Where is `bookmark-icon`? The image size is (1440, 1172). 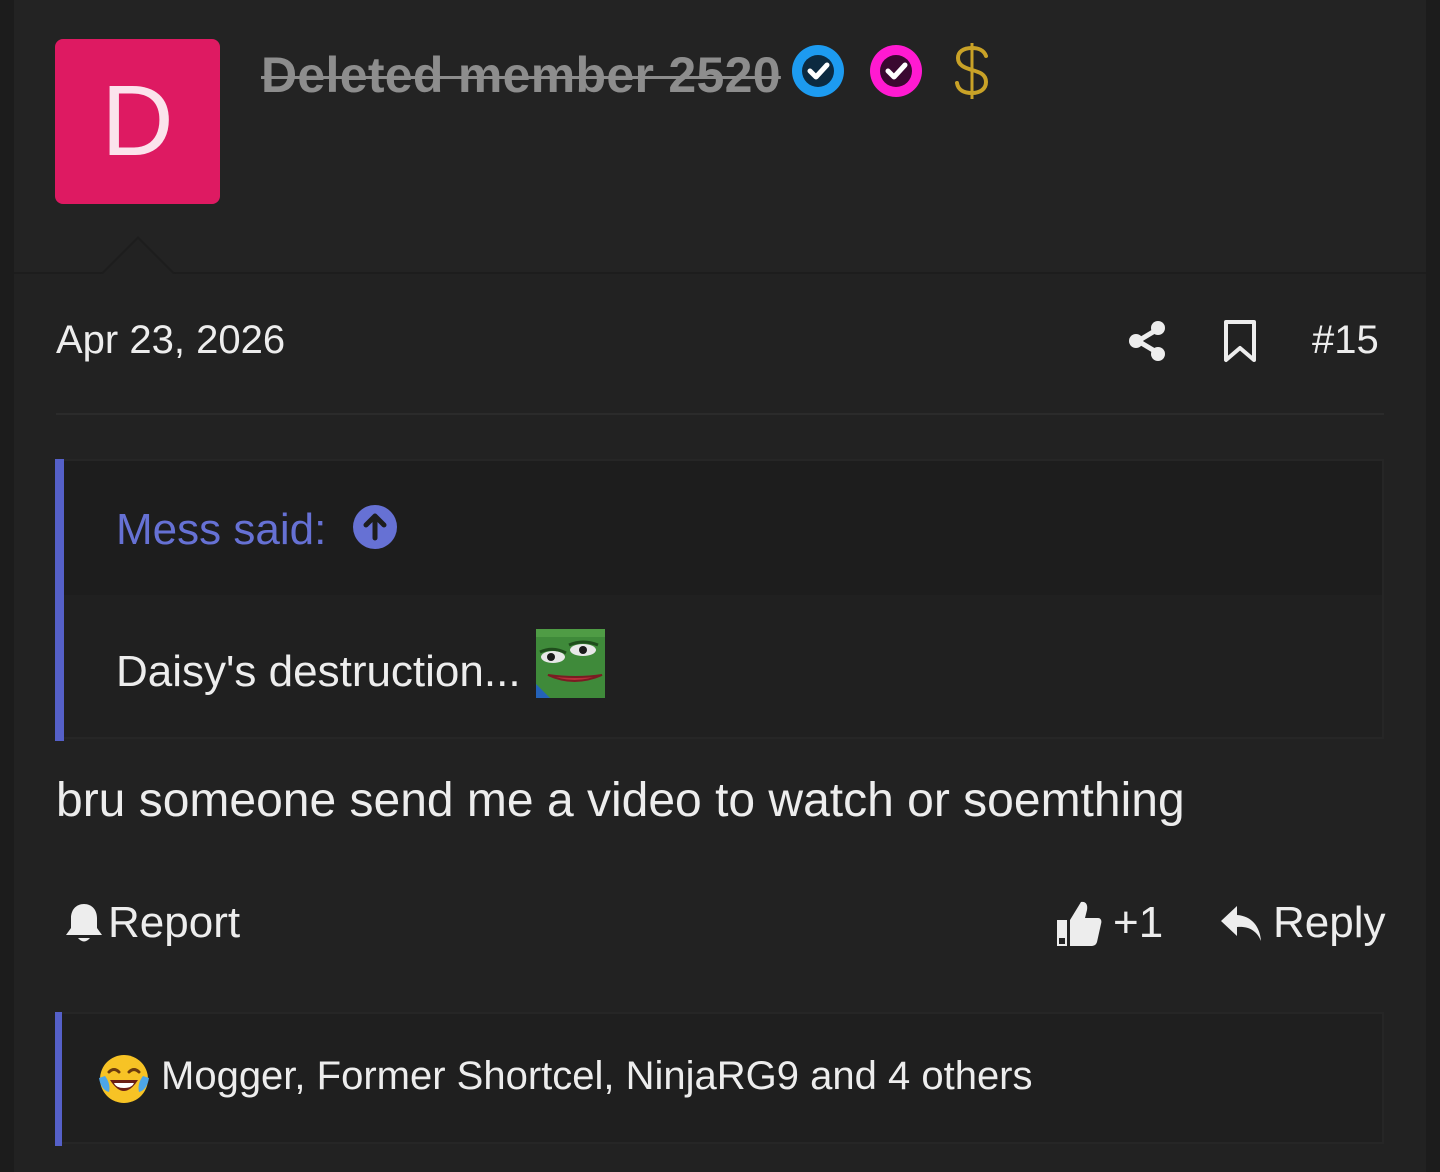
bookmark-icon is located at coordinates (1240, 341).